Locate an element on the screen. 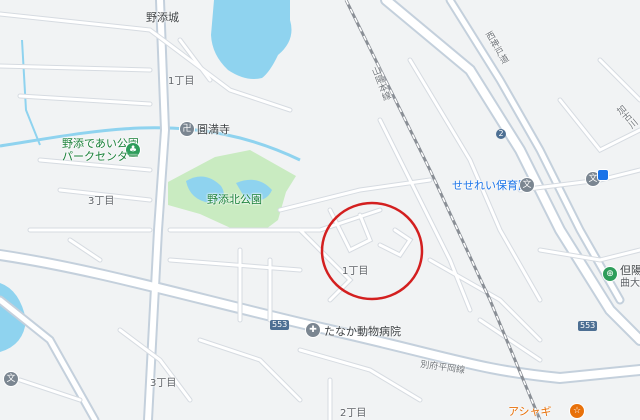 The height and width of the screenshot is (420, 640). park-area is located at coordinates (232, 191).